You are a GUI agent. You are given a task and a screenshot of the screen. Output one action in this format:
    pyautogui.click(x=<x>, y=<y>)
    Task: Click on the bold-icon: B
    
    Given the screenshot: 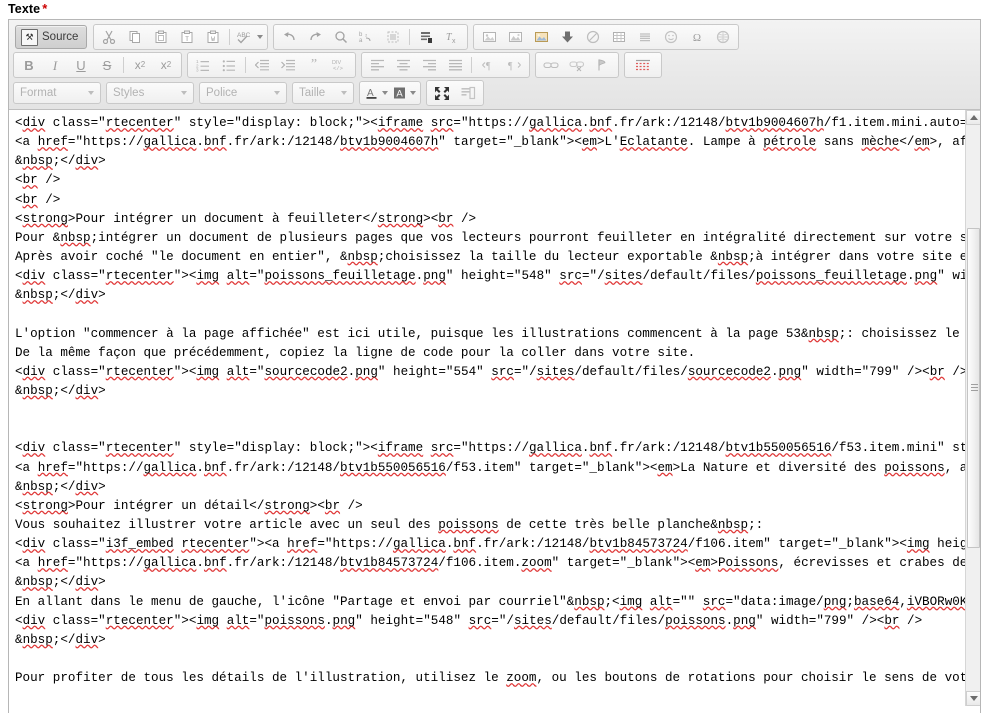 What is the action you would take?
    pyautogui.click(x=29, y=65)
    